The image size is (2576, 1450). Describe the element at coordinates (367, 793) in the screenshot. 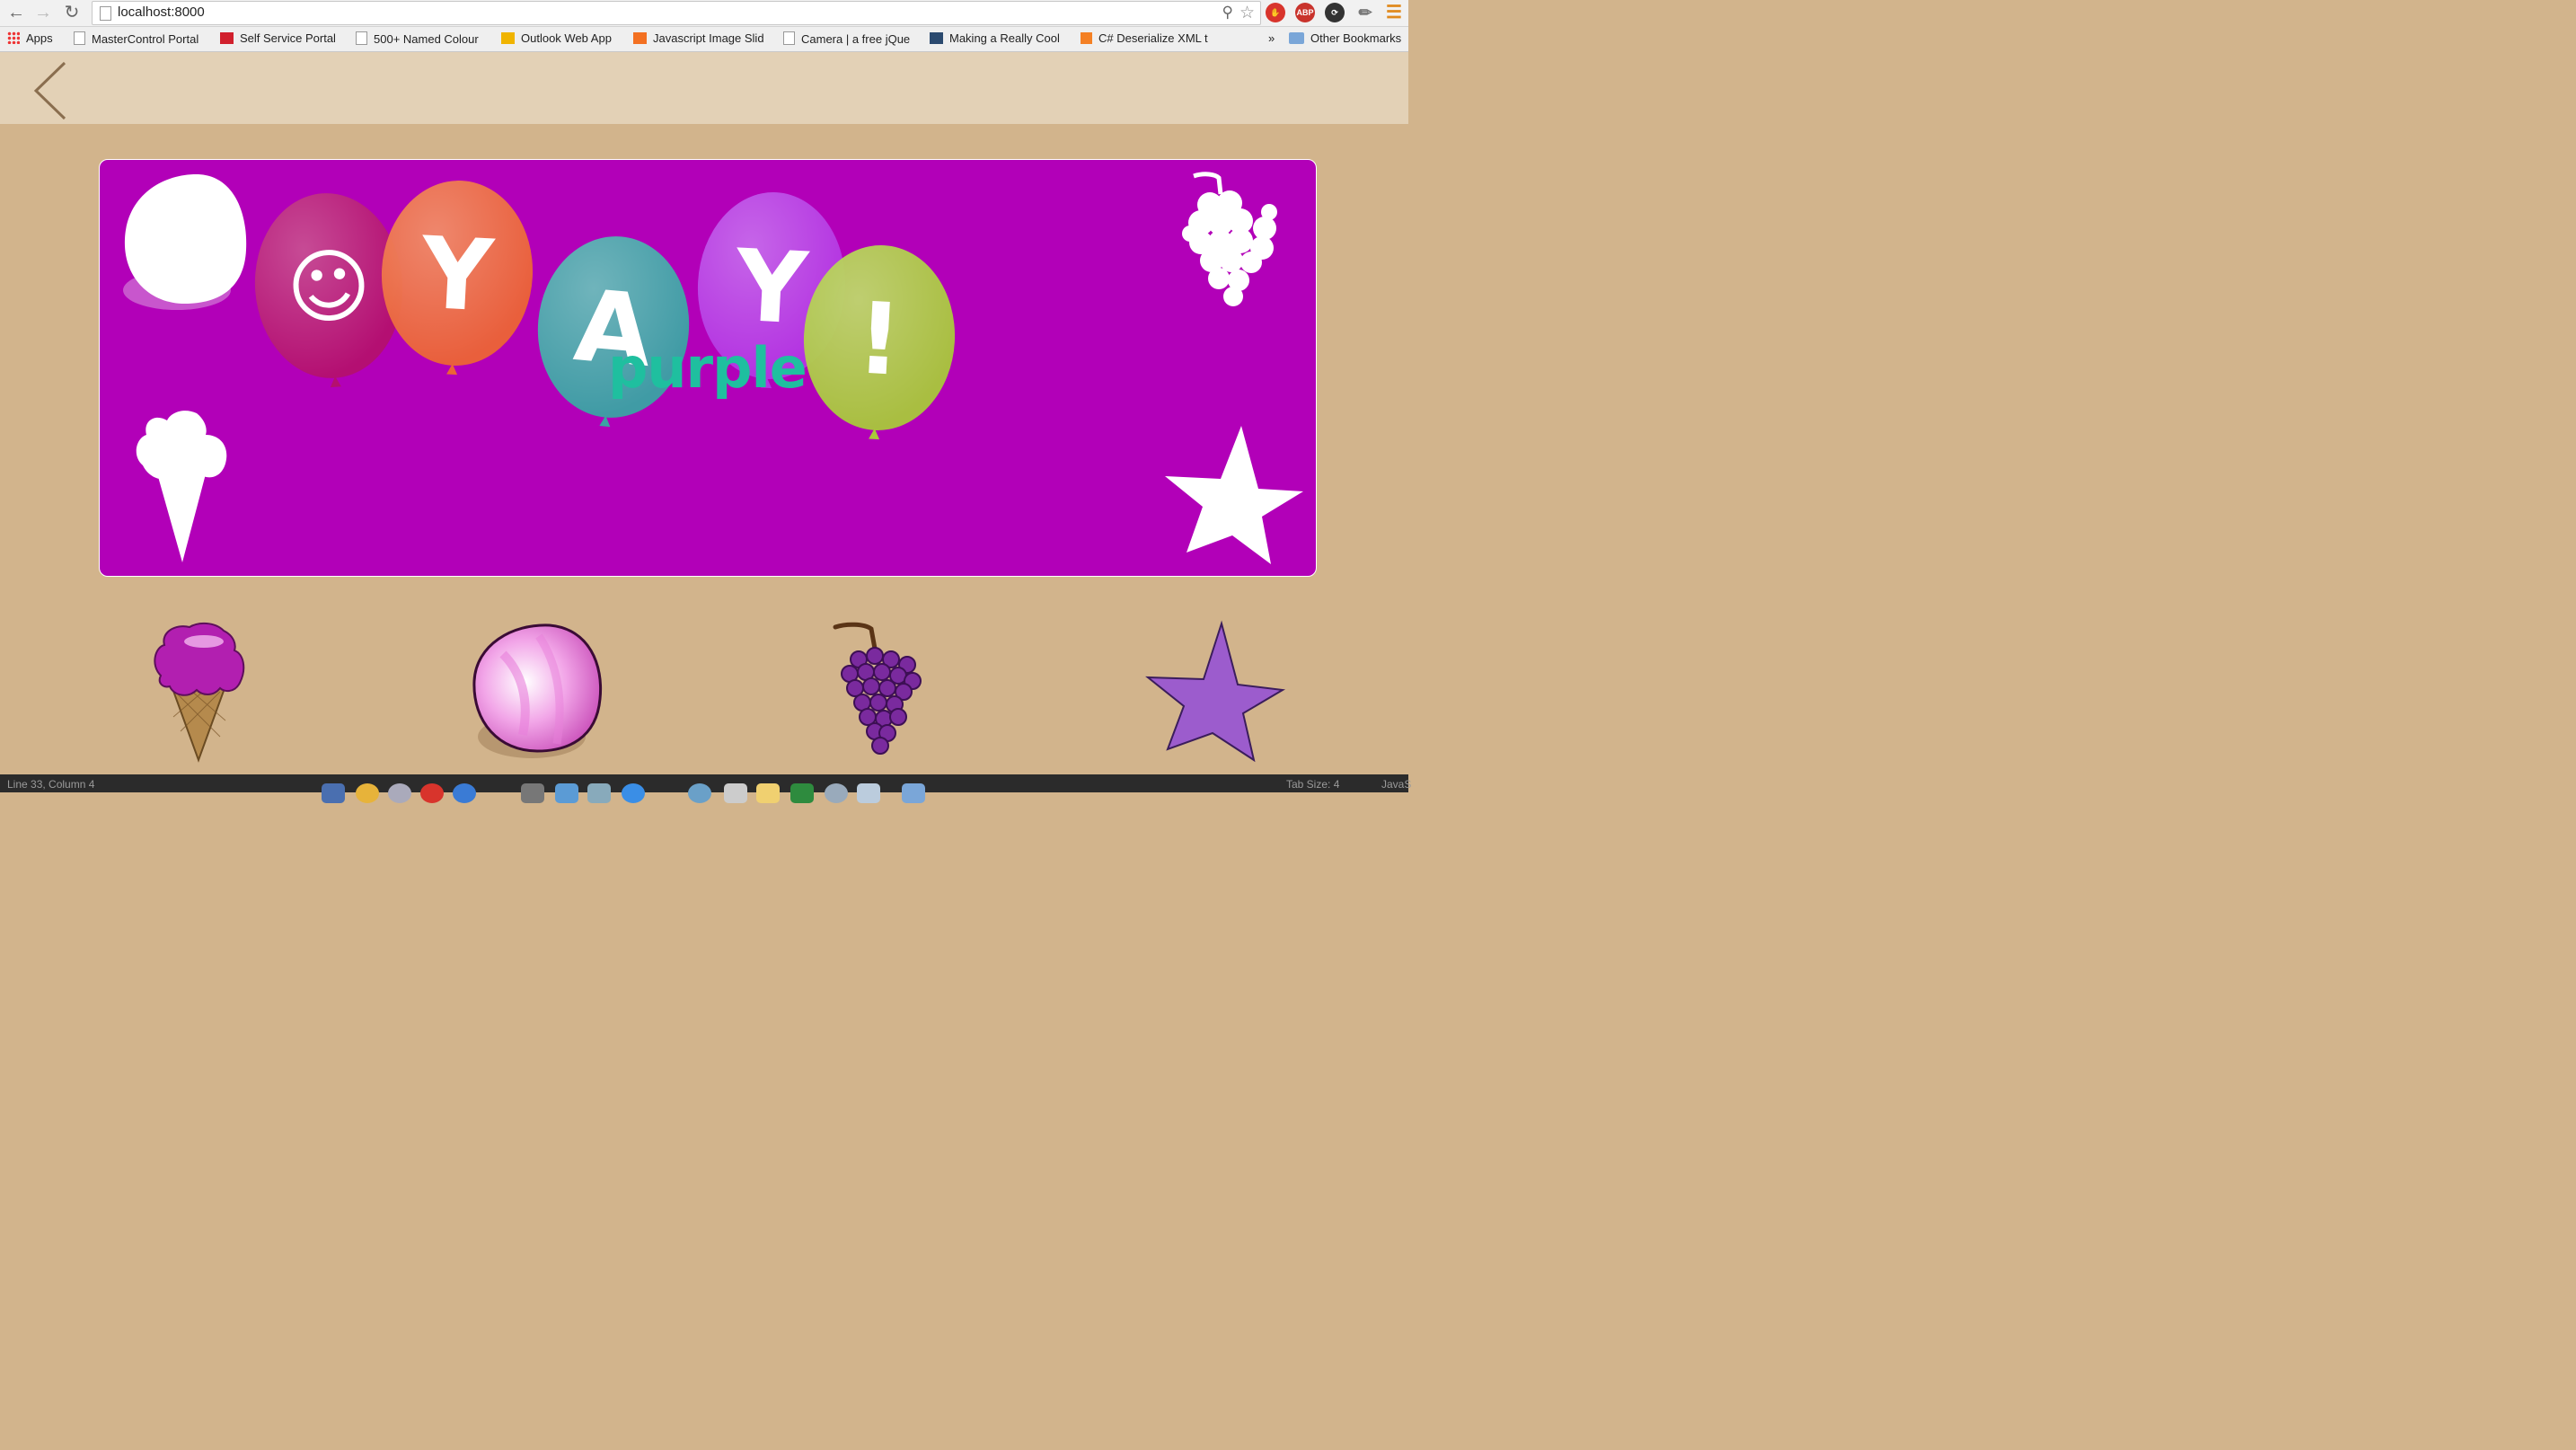

I see `chrome-icon` at that location.